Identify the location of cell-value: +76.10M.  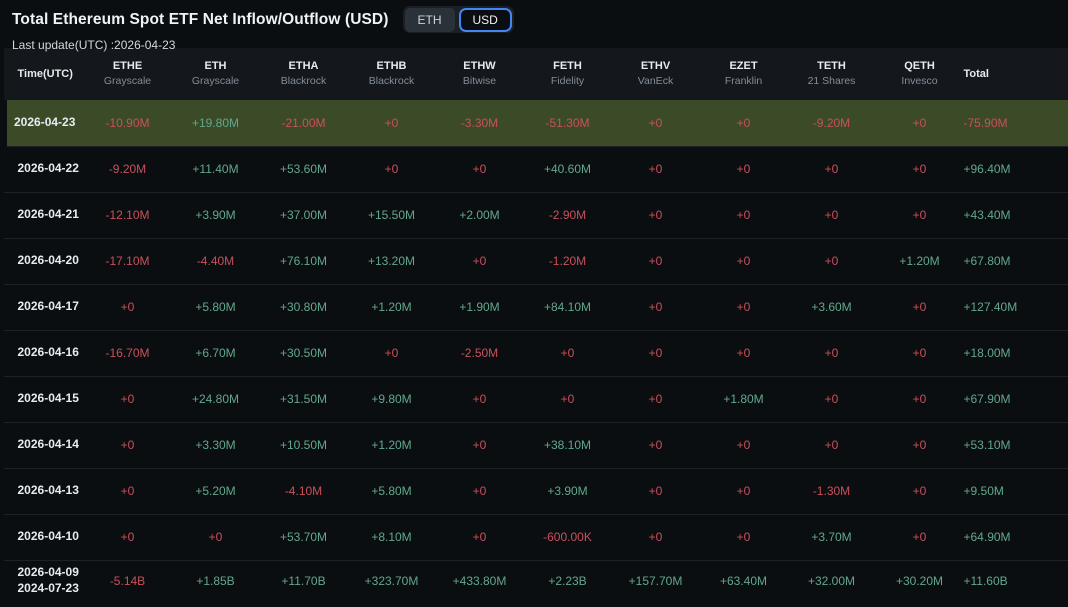
(303, 261).